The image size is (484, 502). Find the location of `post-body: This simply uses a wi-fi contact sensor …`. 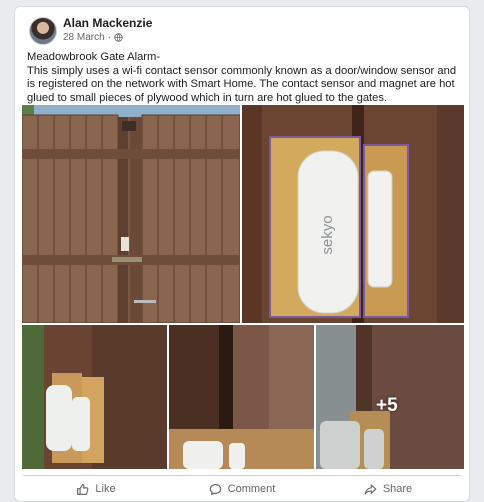

post-body: This simply uses a wi-fi contact sensor … is located at coordinates (242, 84).